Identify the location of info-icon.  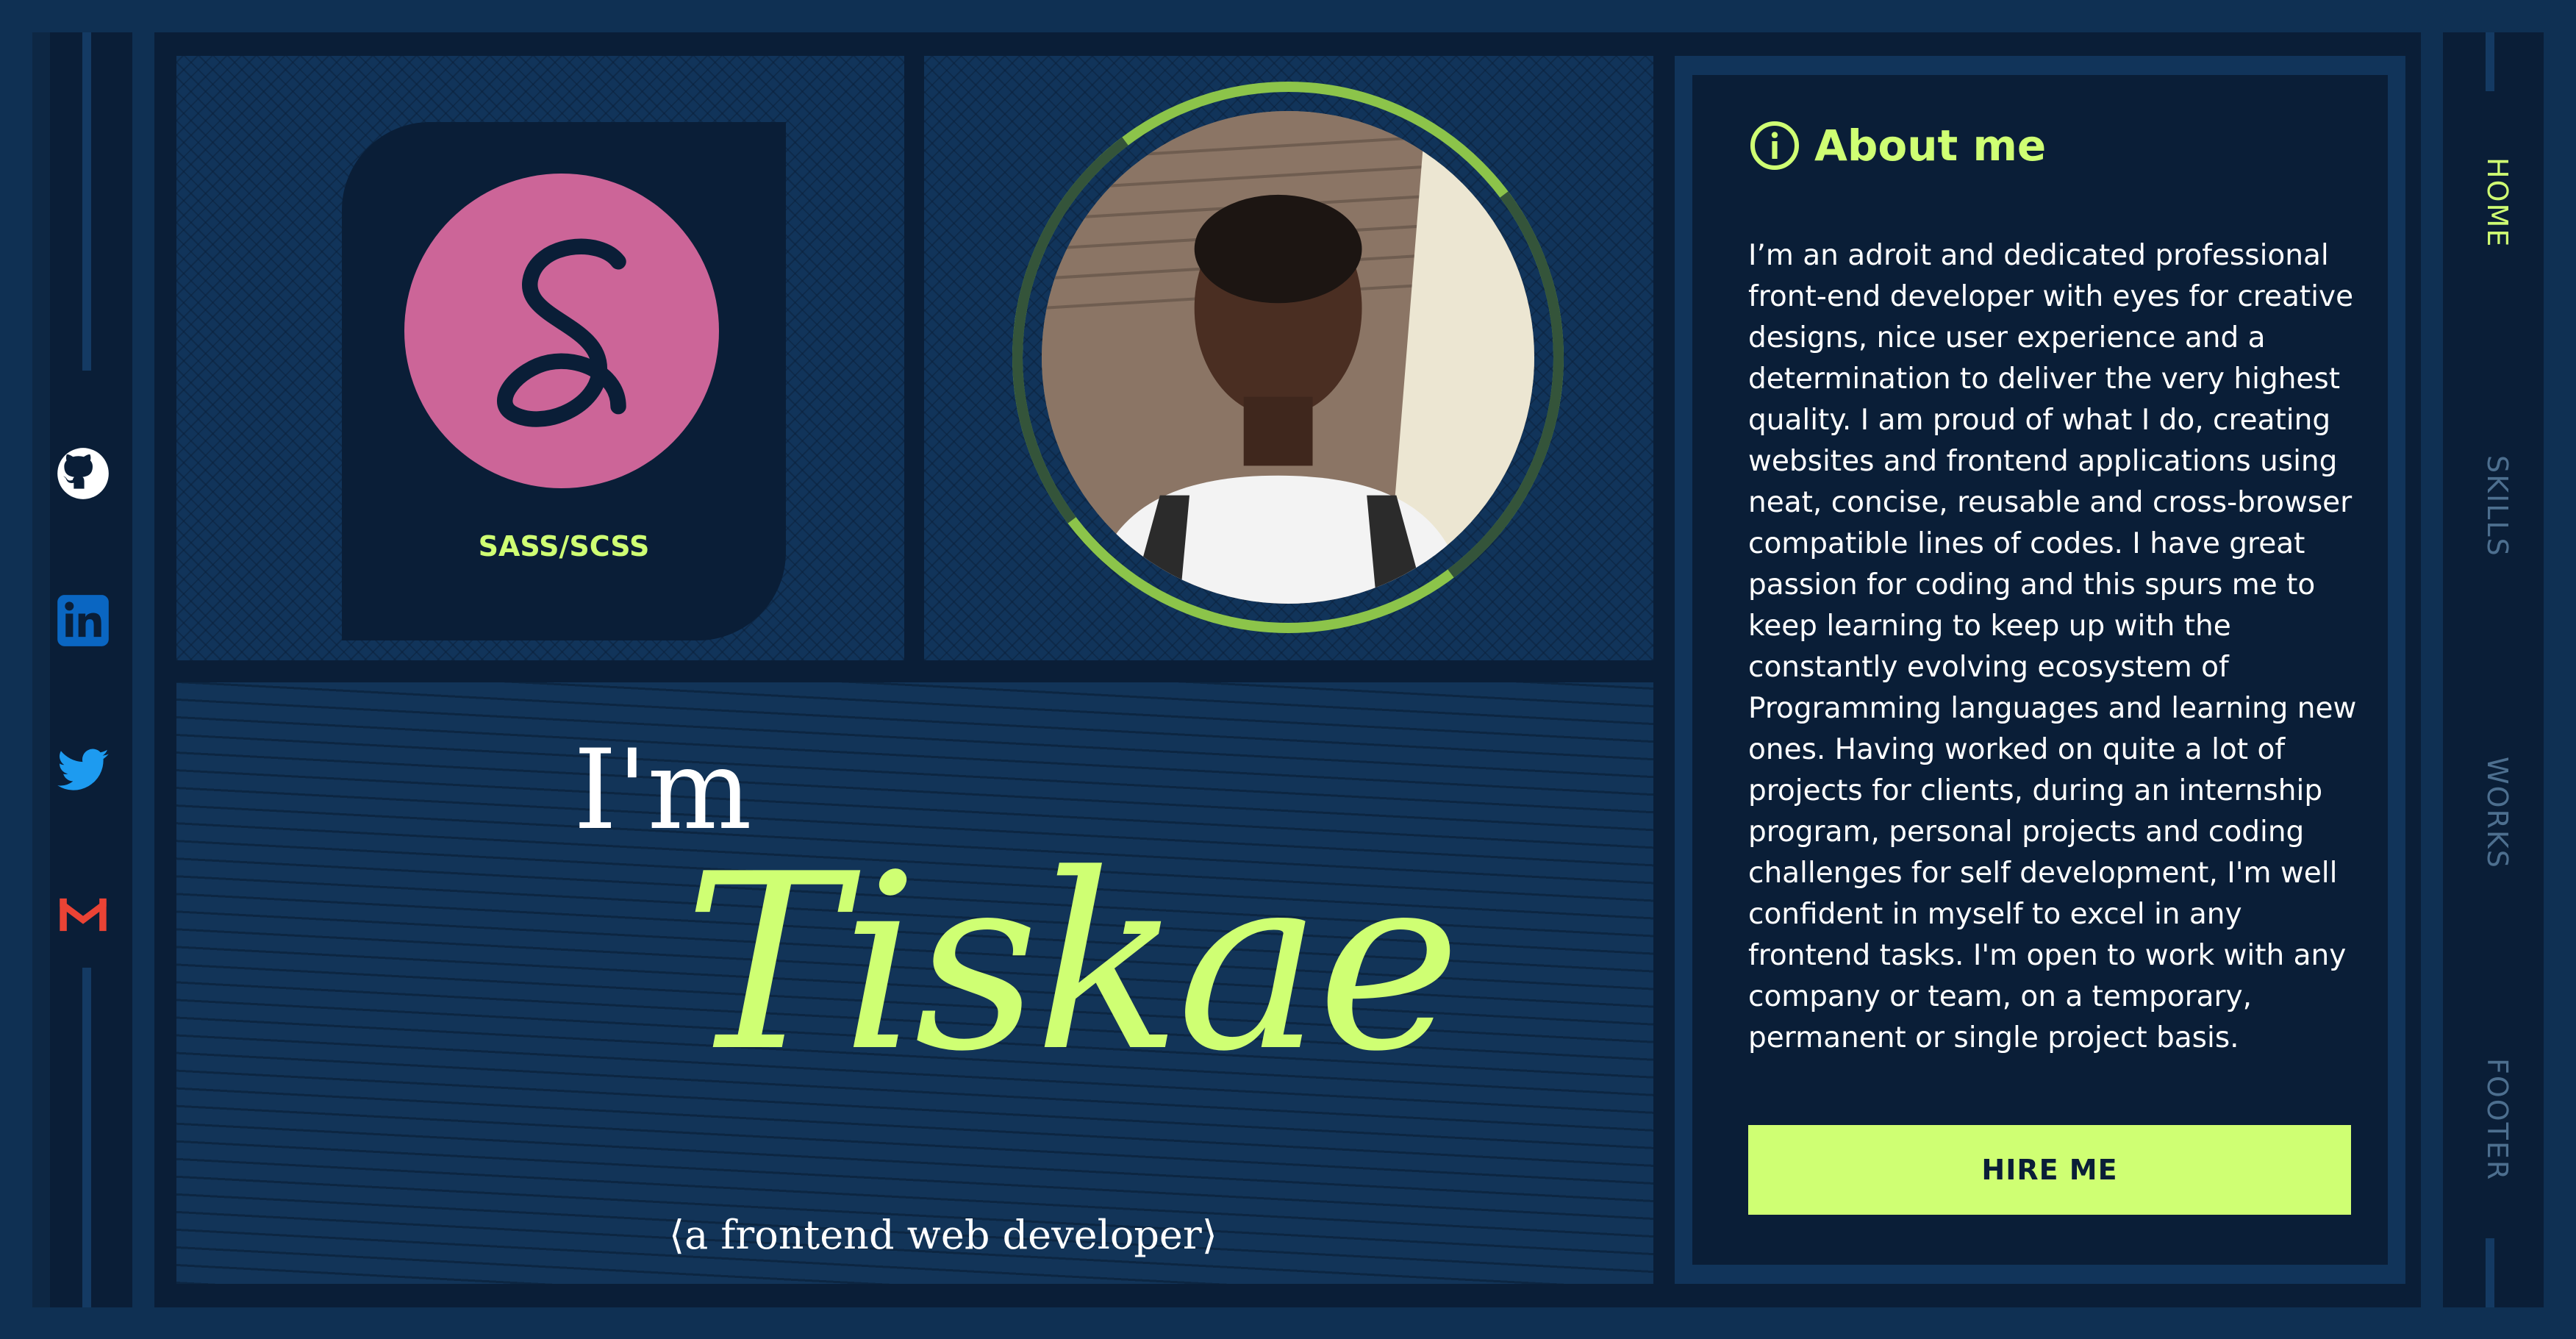
(1774, 145).